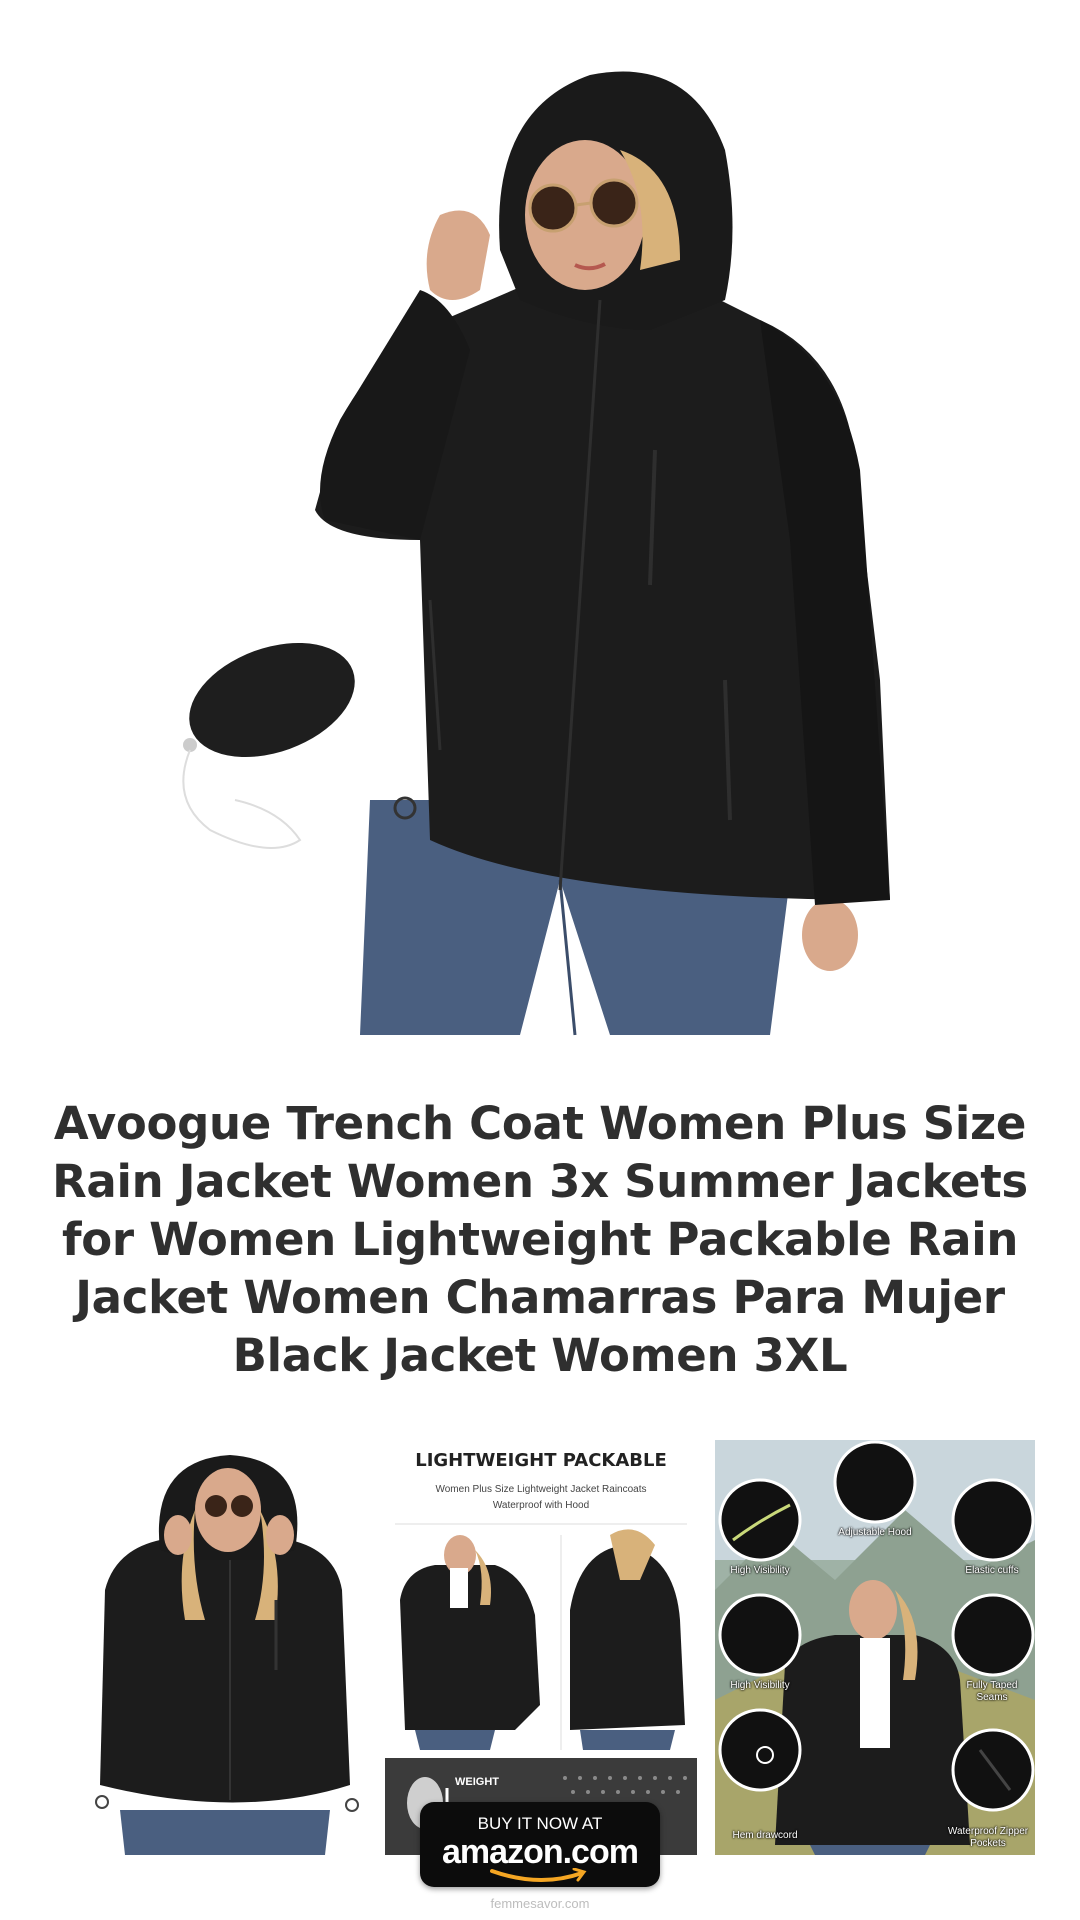 This screenshot has height=1920, width=1080. What do you see at coordinates (540, 1823) in the screenshot?
I see `buy-it-now-label: BUY IT NOW AT` at bounding box center [540, 1823].